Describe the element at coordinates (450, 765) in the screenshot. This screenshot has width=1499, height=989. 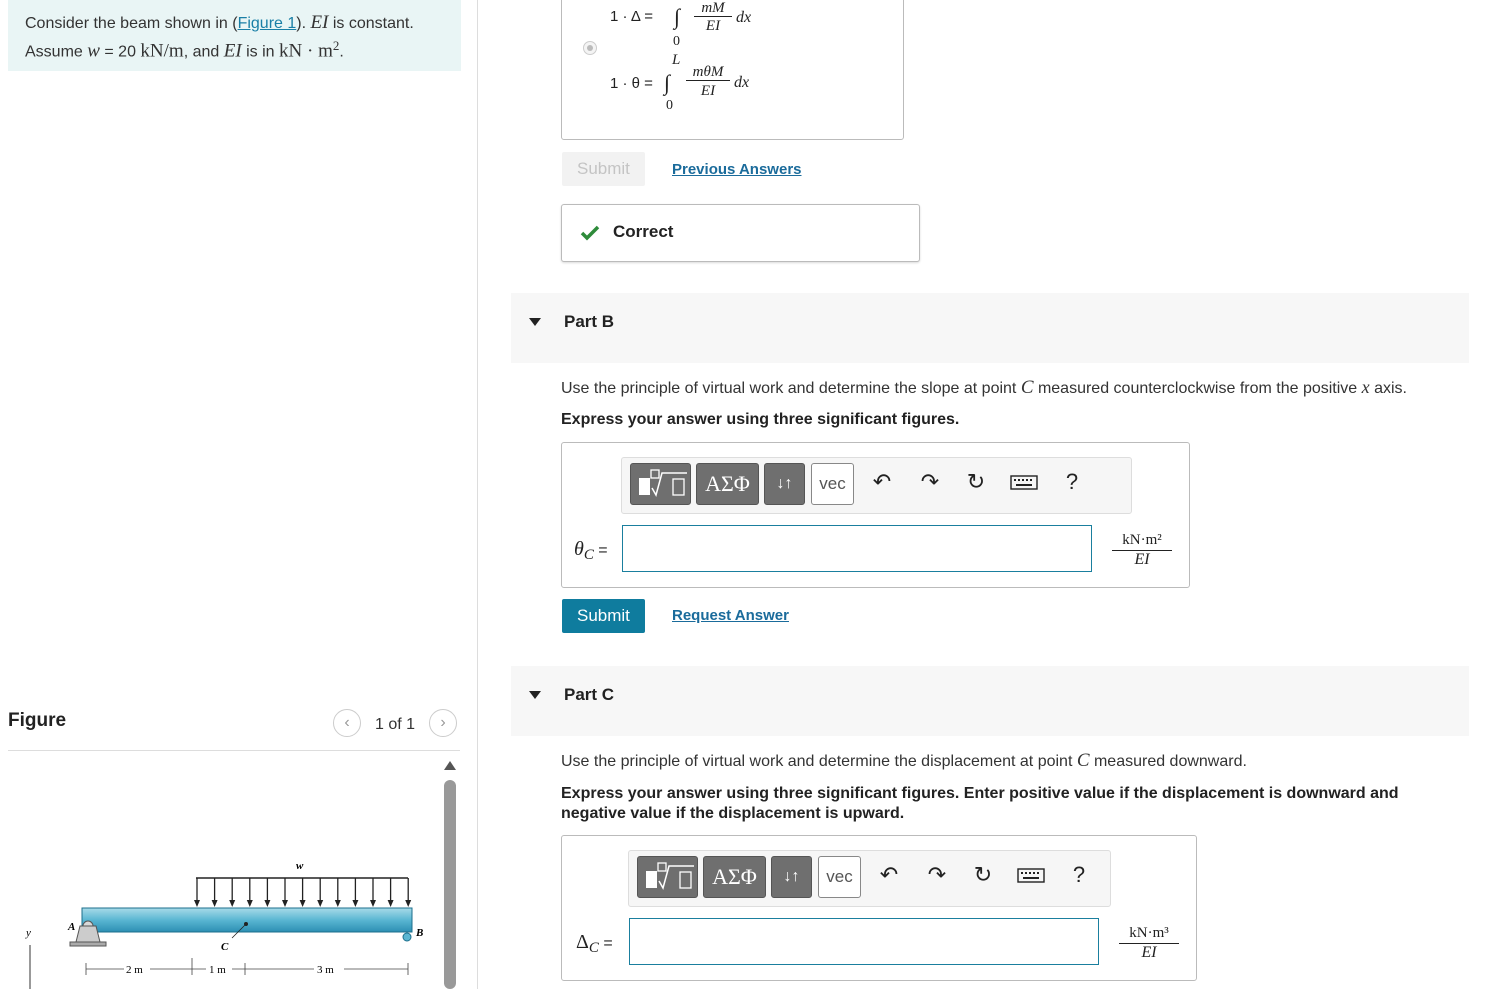
I see `scroll-up-arrow` at that location.